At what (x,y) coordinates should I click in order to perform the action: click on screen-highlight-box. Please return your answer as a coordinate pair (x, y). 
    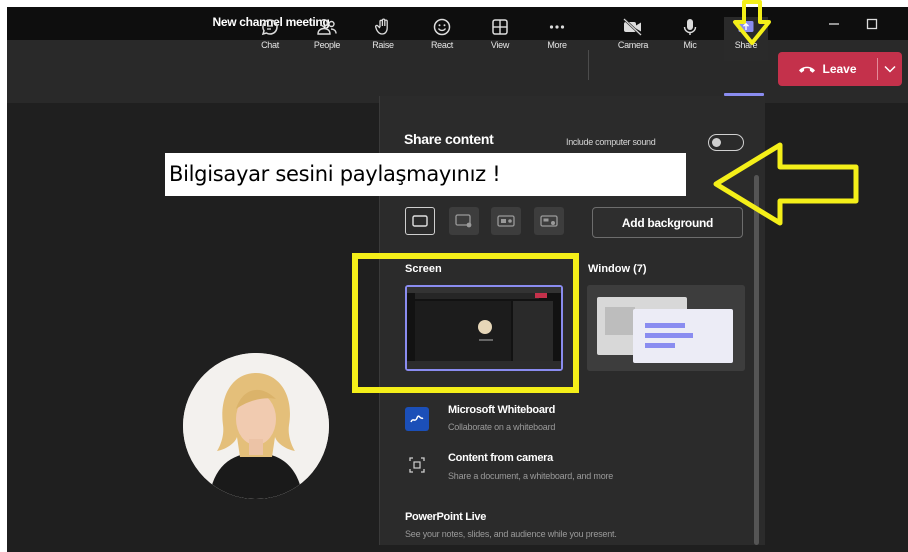
    Looking at the image, I should click on (465, 323).